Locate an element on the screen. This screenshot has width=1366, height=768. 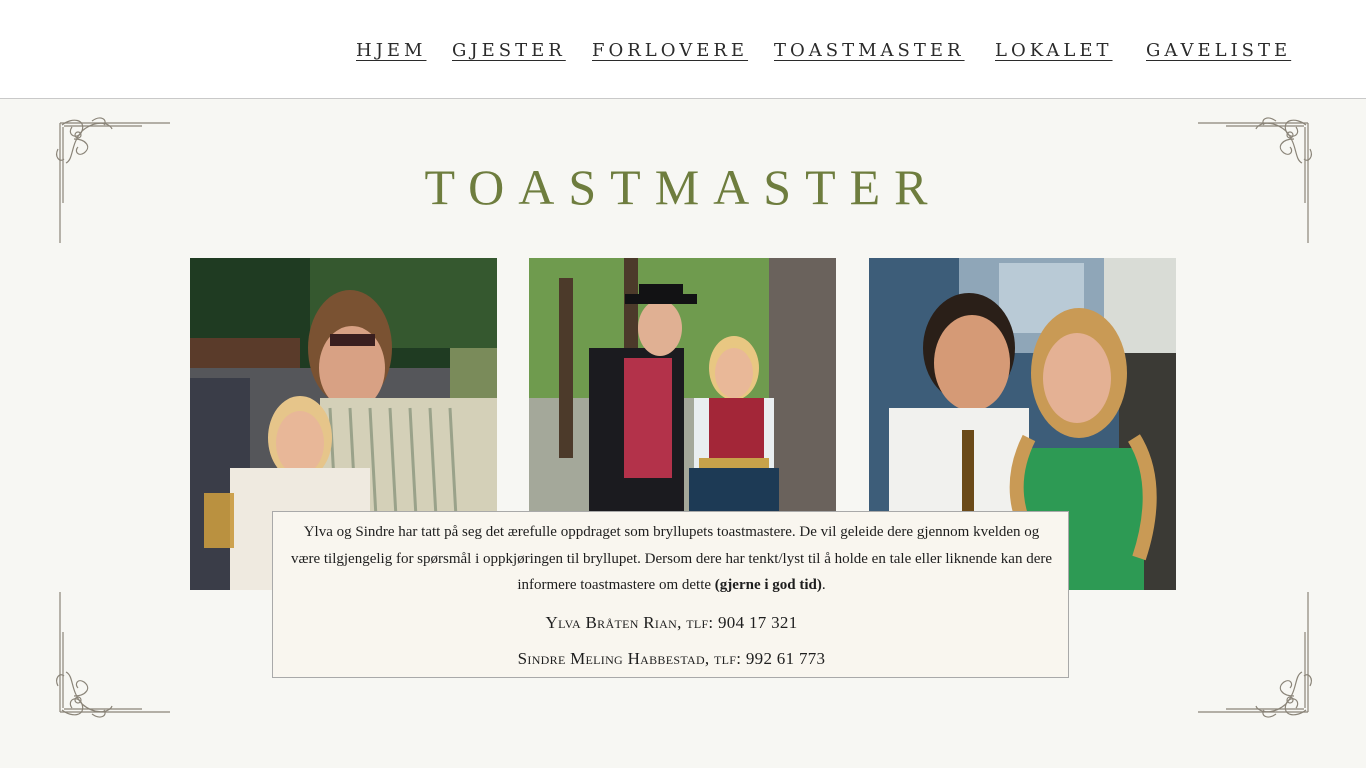
nav-link-hjem: HJEM is located at coordinates (391, 50).